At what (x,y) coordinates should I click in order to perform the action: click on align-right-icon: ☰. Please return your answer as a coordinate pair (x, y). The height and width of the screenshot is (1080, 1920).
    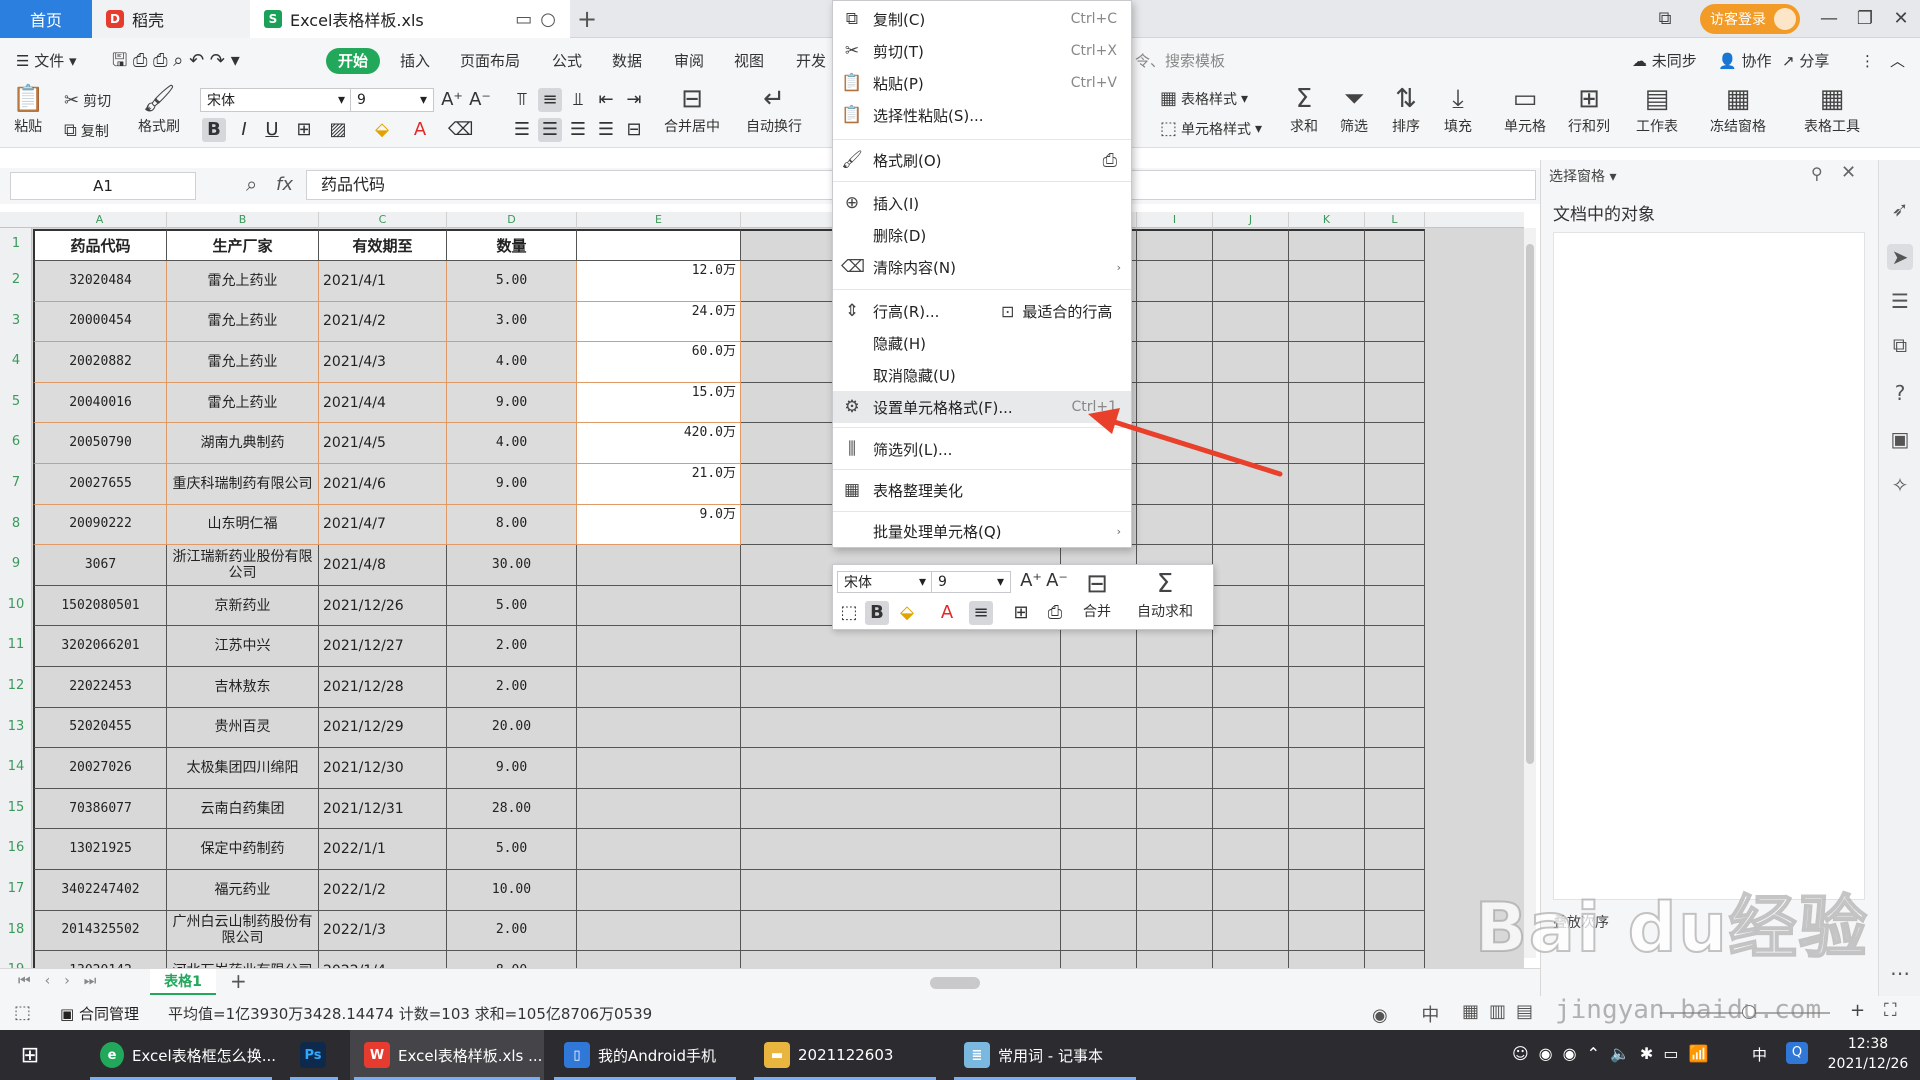
    Looking at the image, I should click on (578, 130).